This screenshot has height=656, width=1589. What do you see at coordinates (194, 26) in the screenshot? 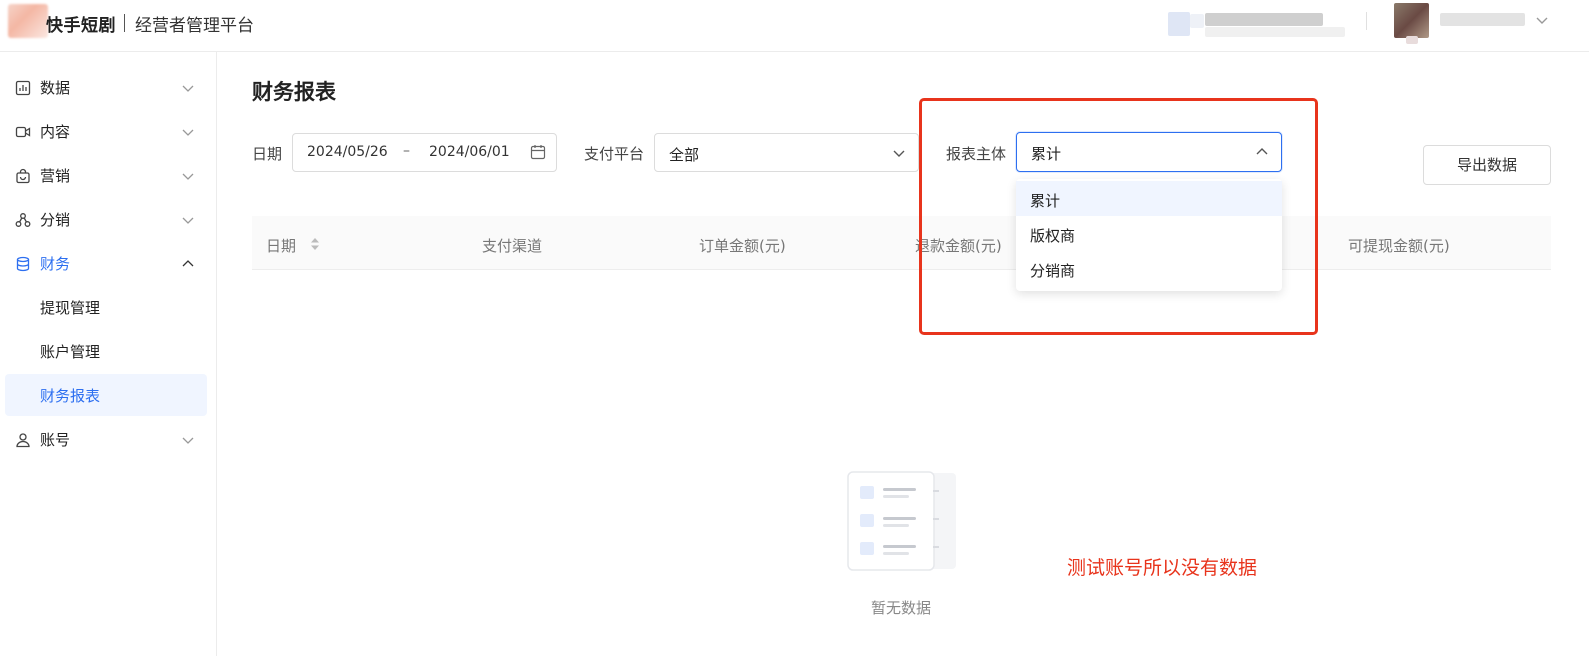
I see `platform-name: 经营者管理平台` at bounding box center [194, 26].